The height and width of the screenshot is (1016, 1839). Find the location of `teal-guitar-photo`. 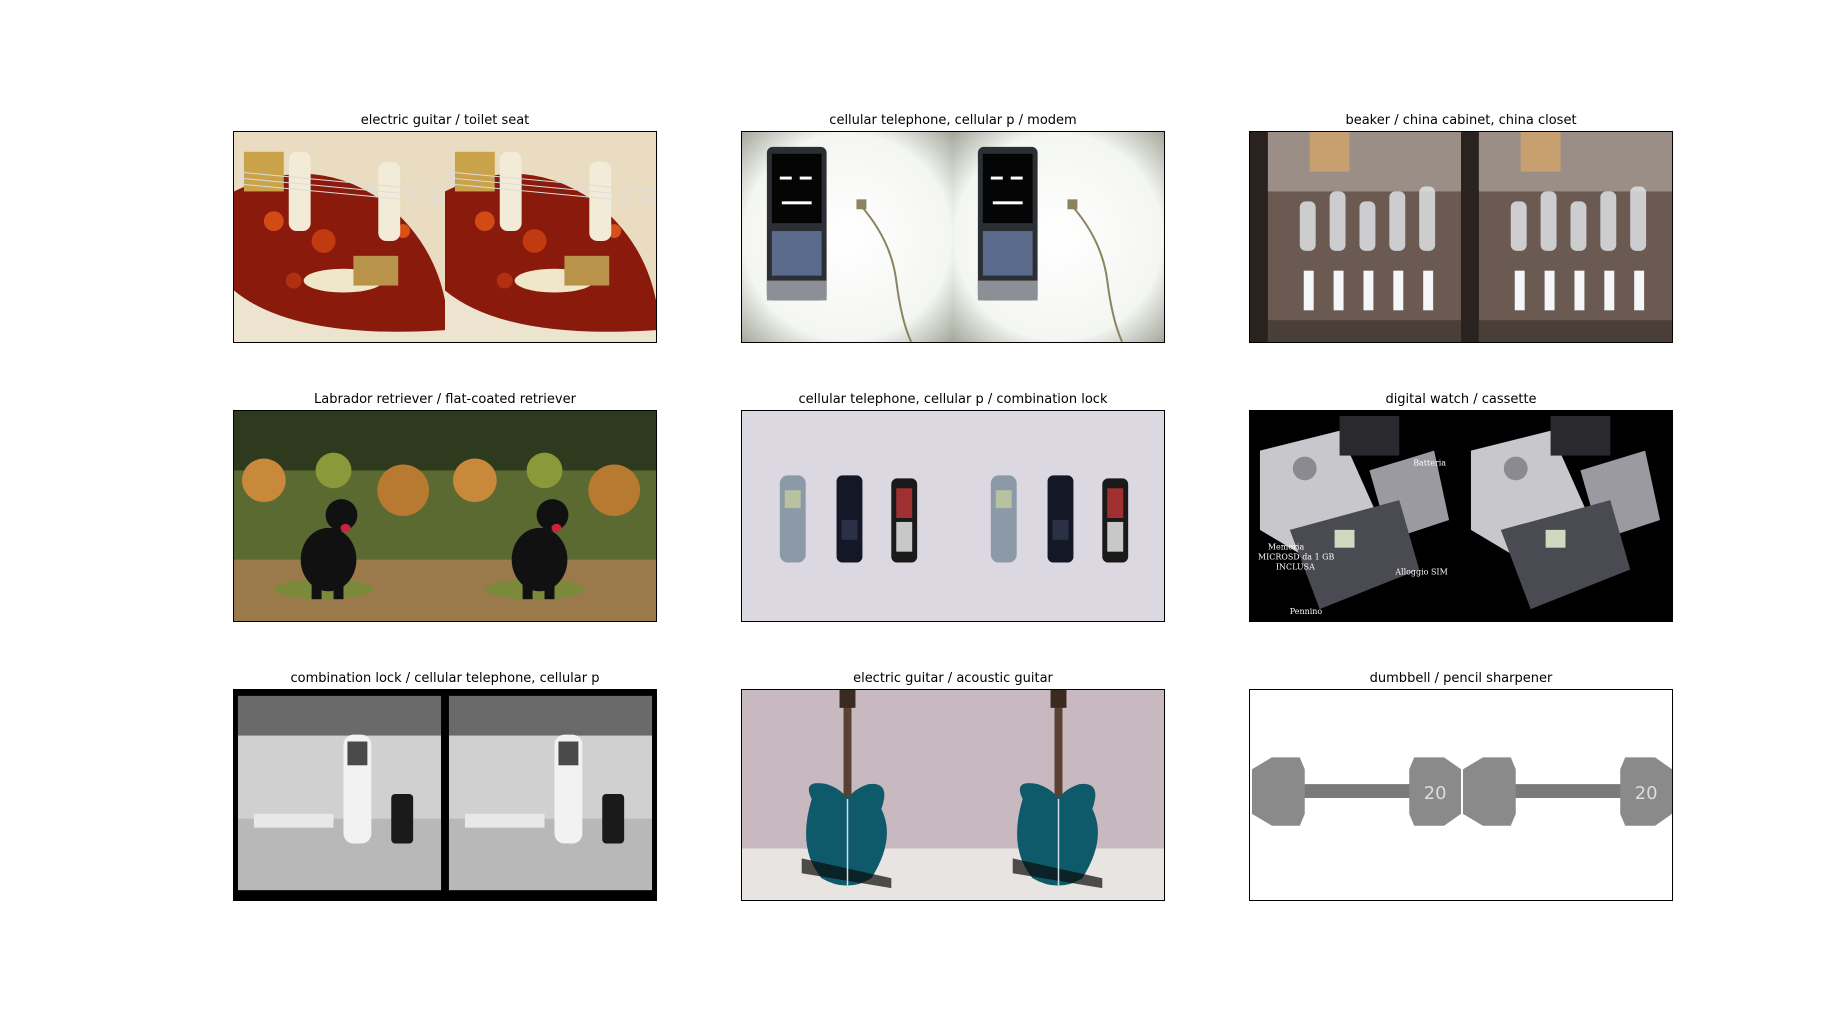

teal-guitar-photo is located at coordinates (953, 795).